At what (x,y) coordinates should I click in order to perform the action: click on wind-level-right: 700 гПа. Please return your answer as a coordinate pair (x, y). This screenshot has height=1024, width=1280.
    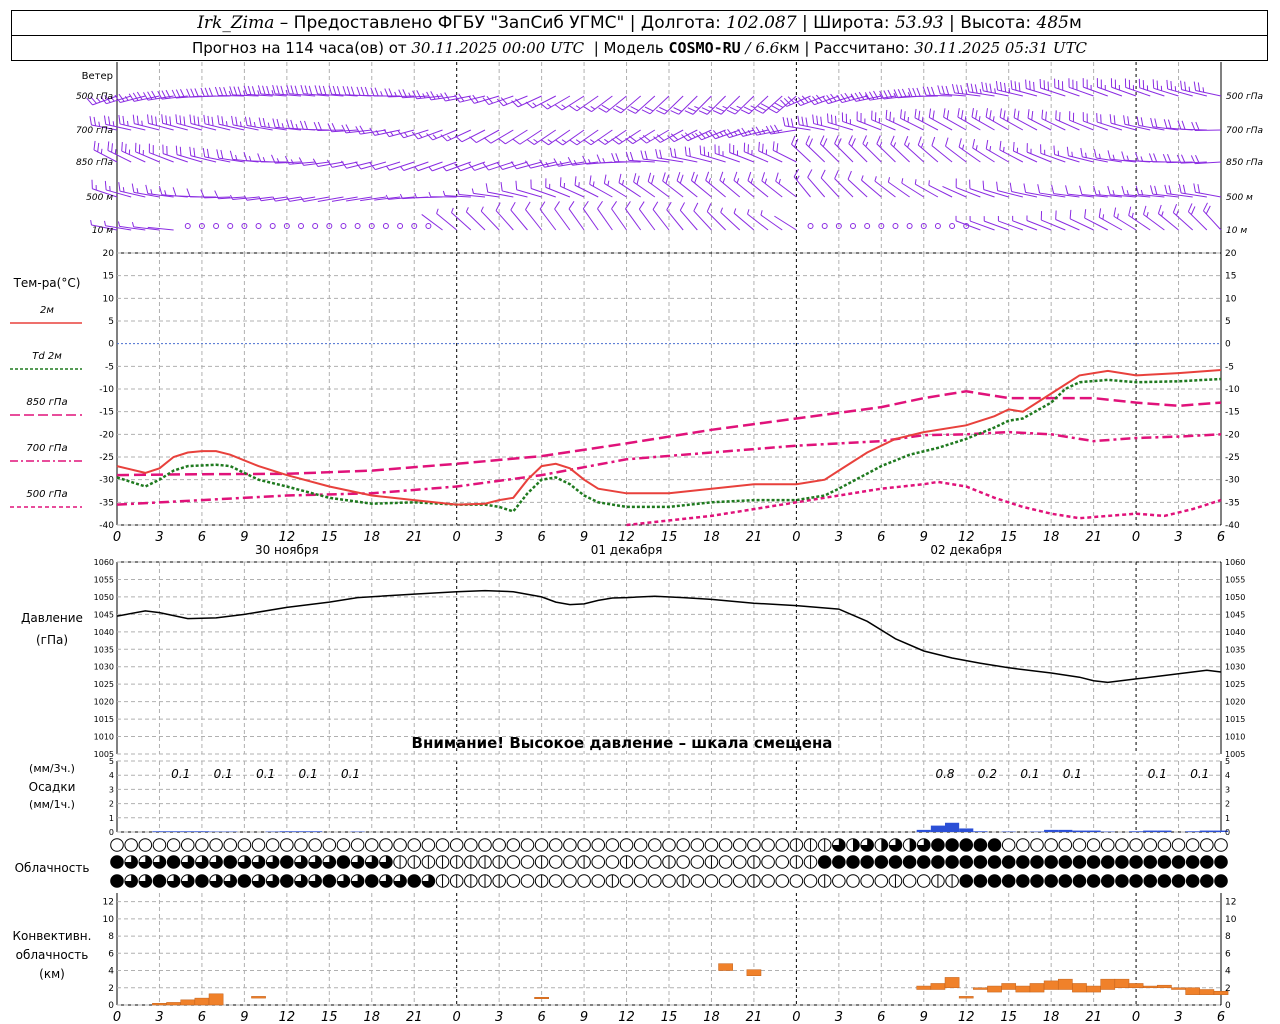
    Looking at the image, I should click on (1244, 131).